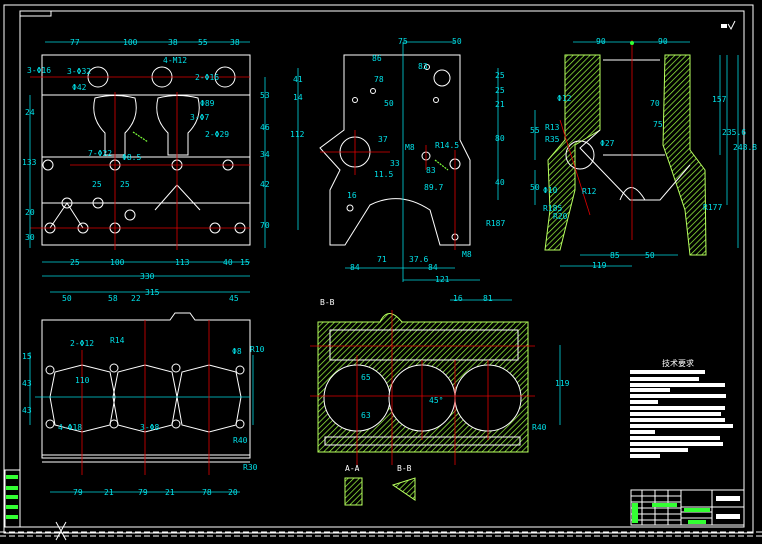  Describe the element at coordinates (366, 415) in the screenshot. I see `dim-label: 63` at that location.